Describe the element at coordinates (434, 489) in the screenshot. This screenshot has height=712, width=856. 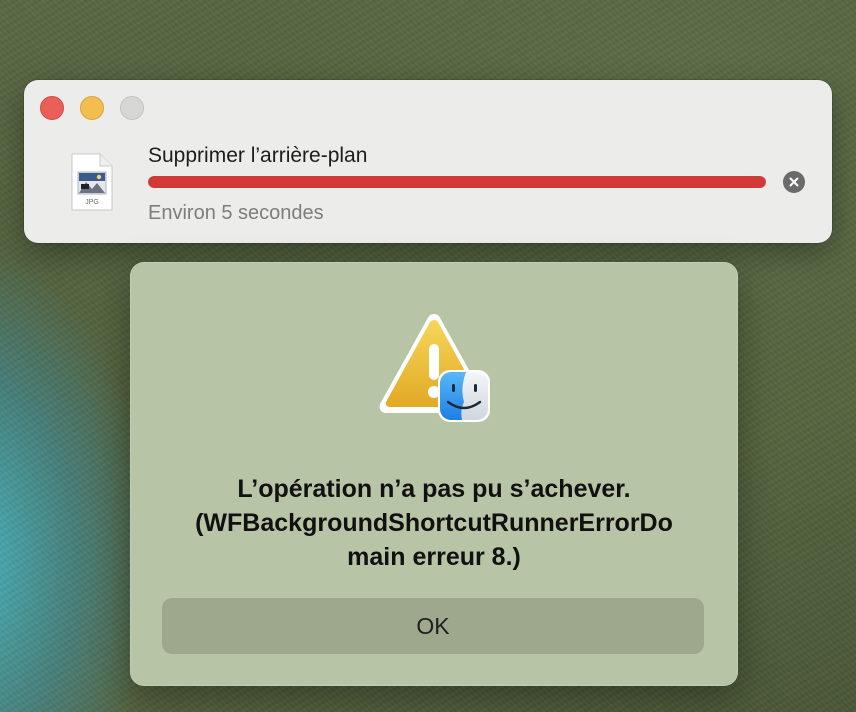
I see `alert-message-line-1: L’opération n’a pas pu s’achever.` at that location.